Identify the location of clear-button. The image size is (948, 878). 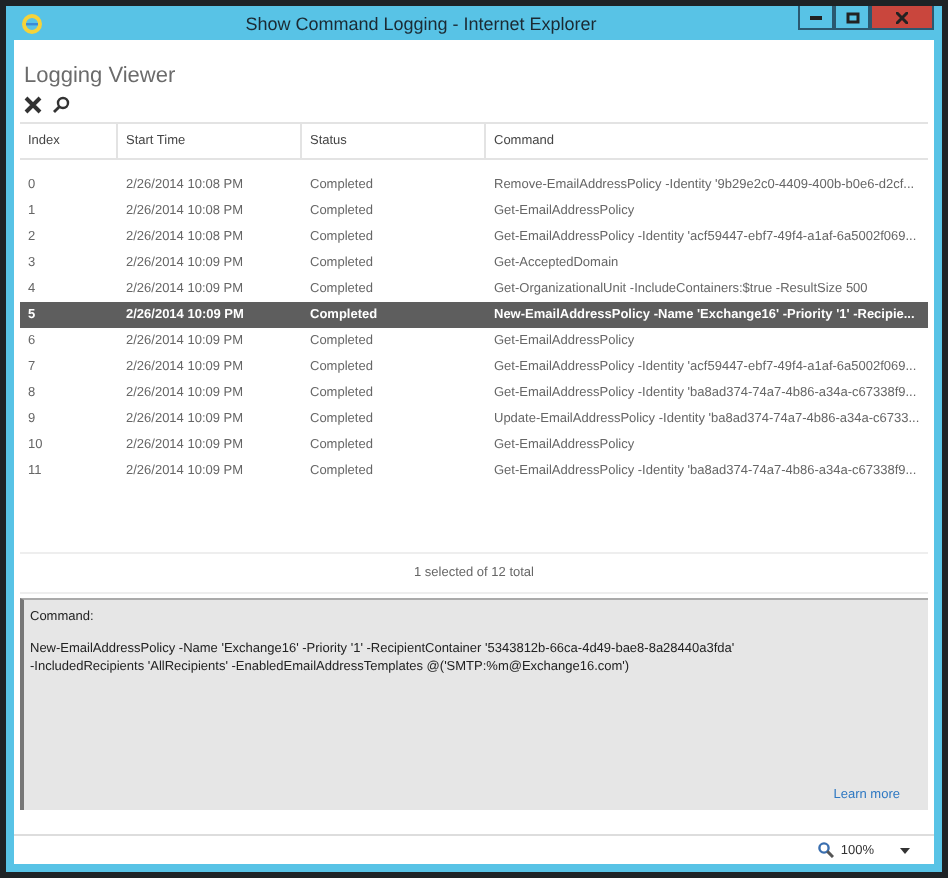
(33, 105).